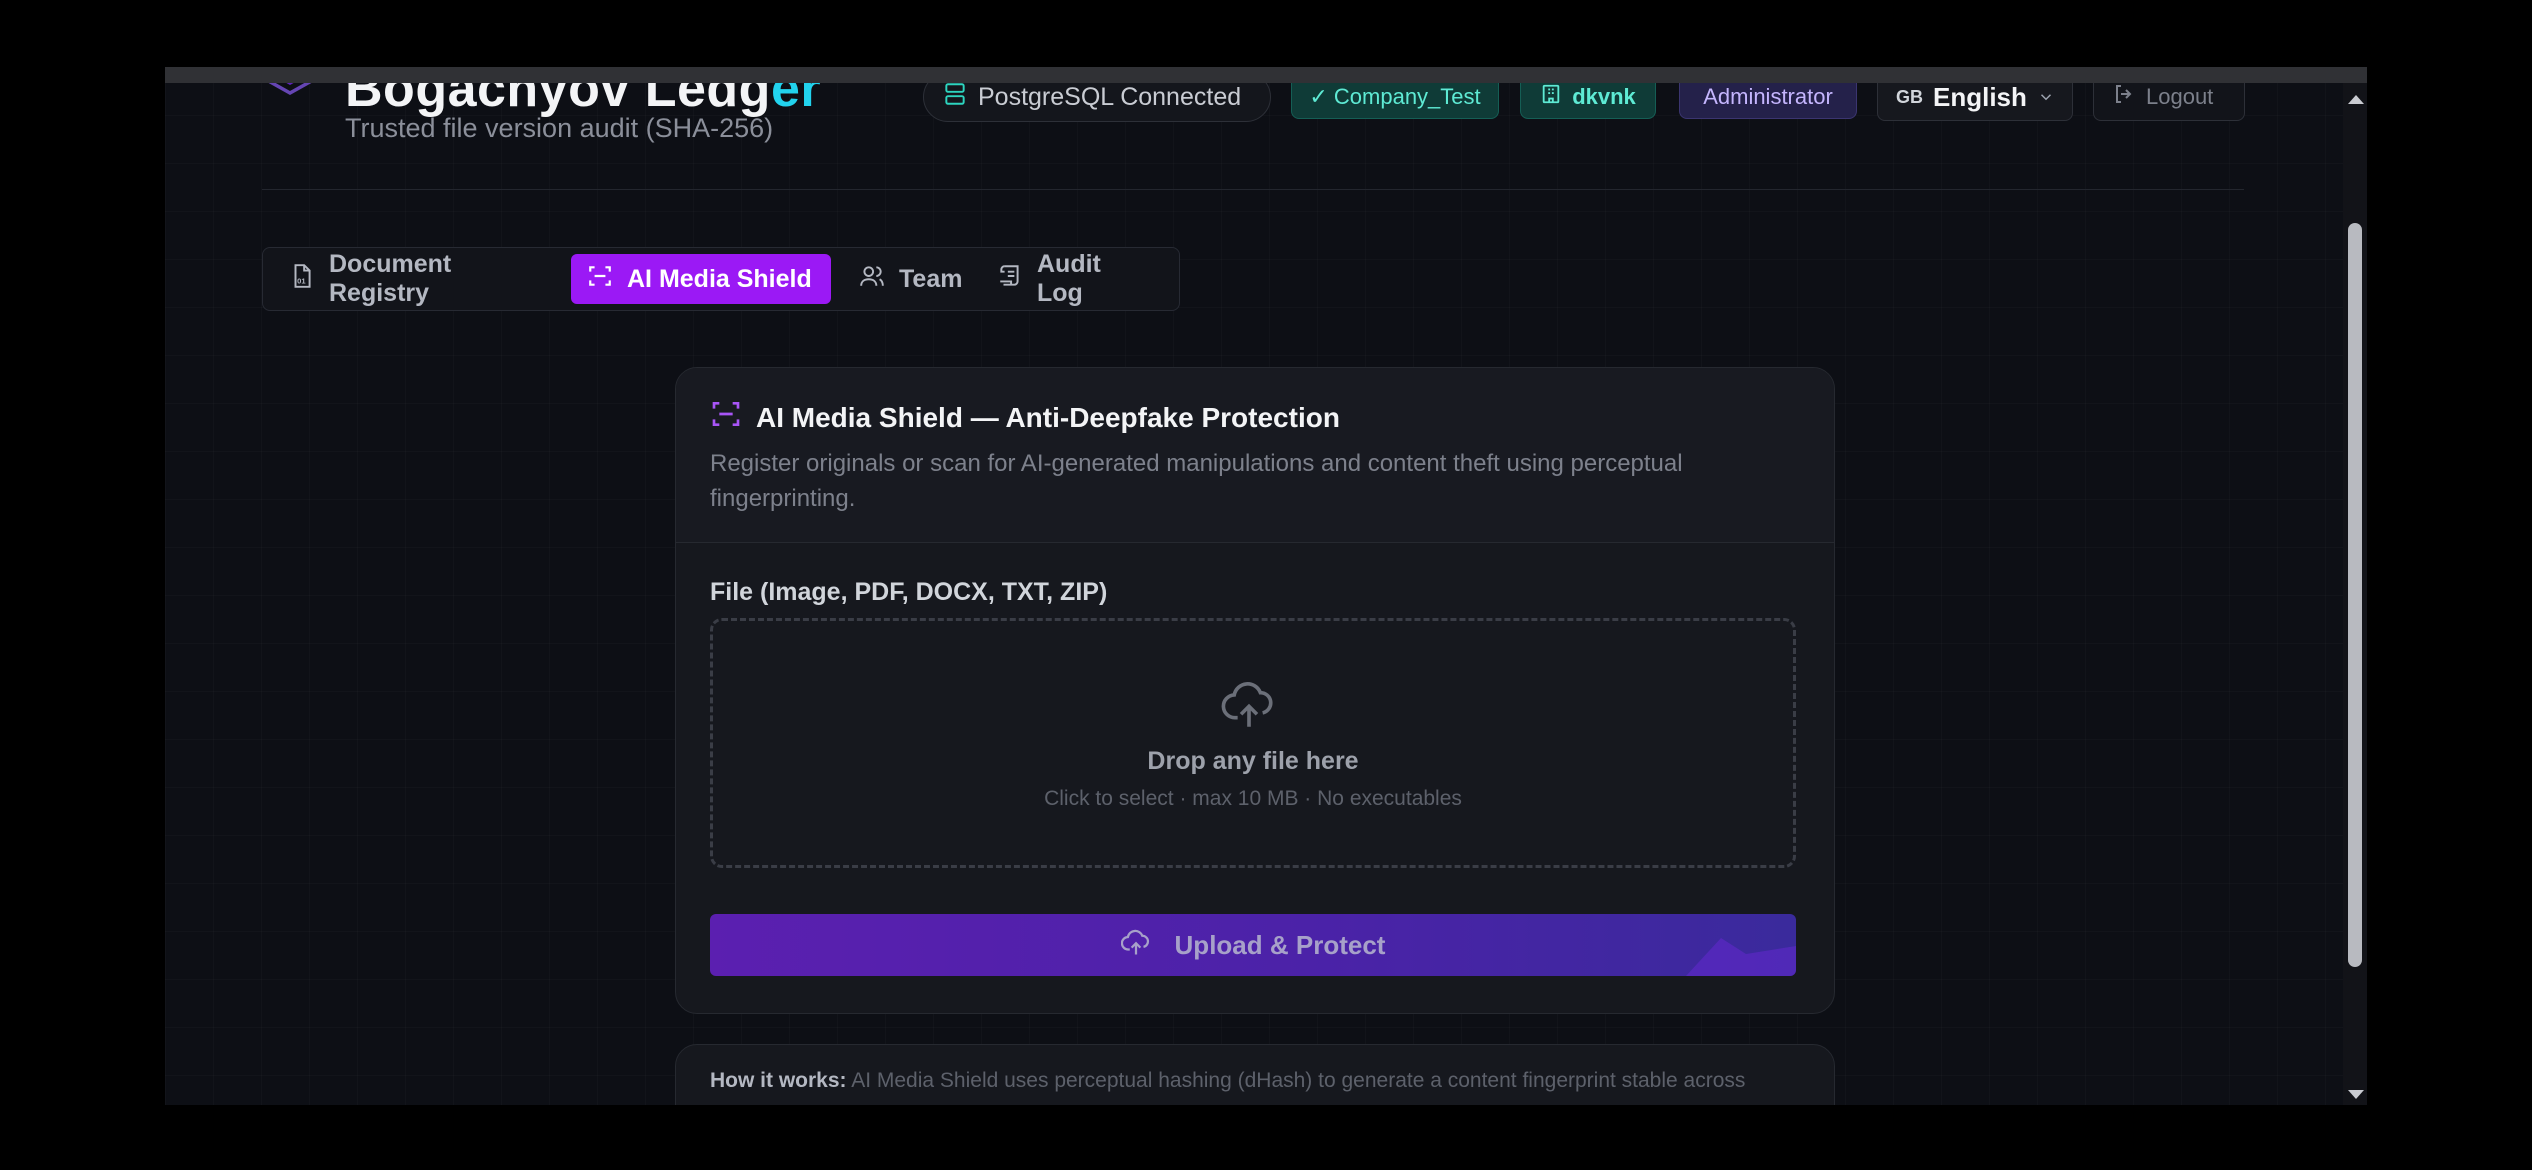  What do you see at coordinates (2356, 99) in the screenshot?
I see `scroll-up-icon` at bounding box center [2356, 99].